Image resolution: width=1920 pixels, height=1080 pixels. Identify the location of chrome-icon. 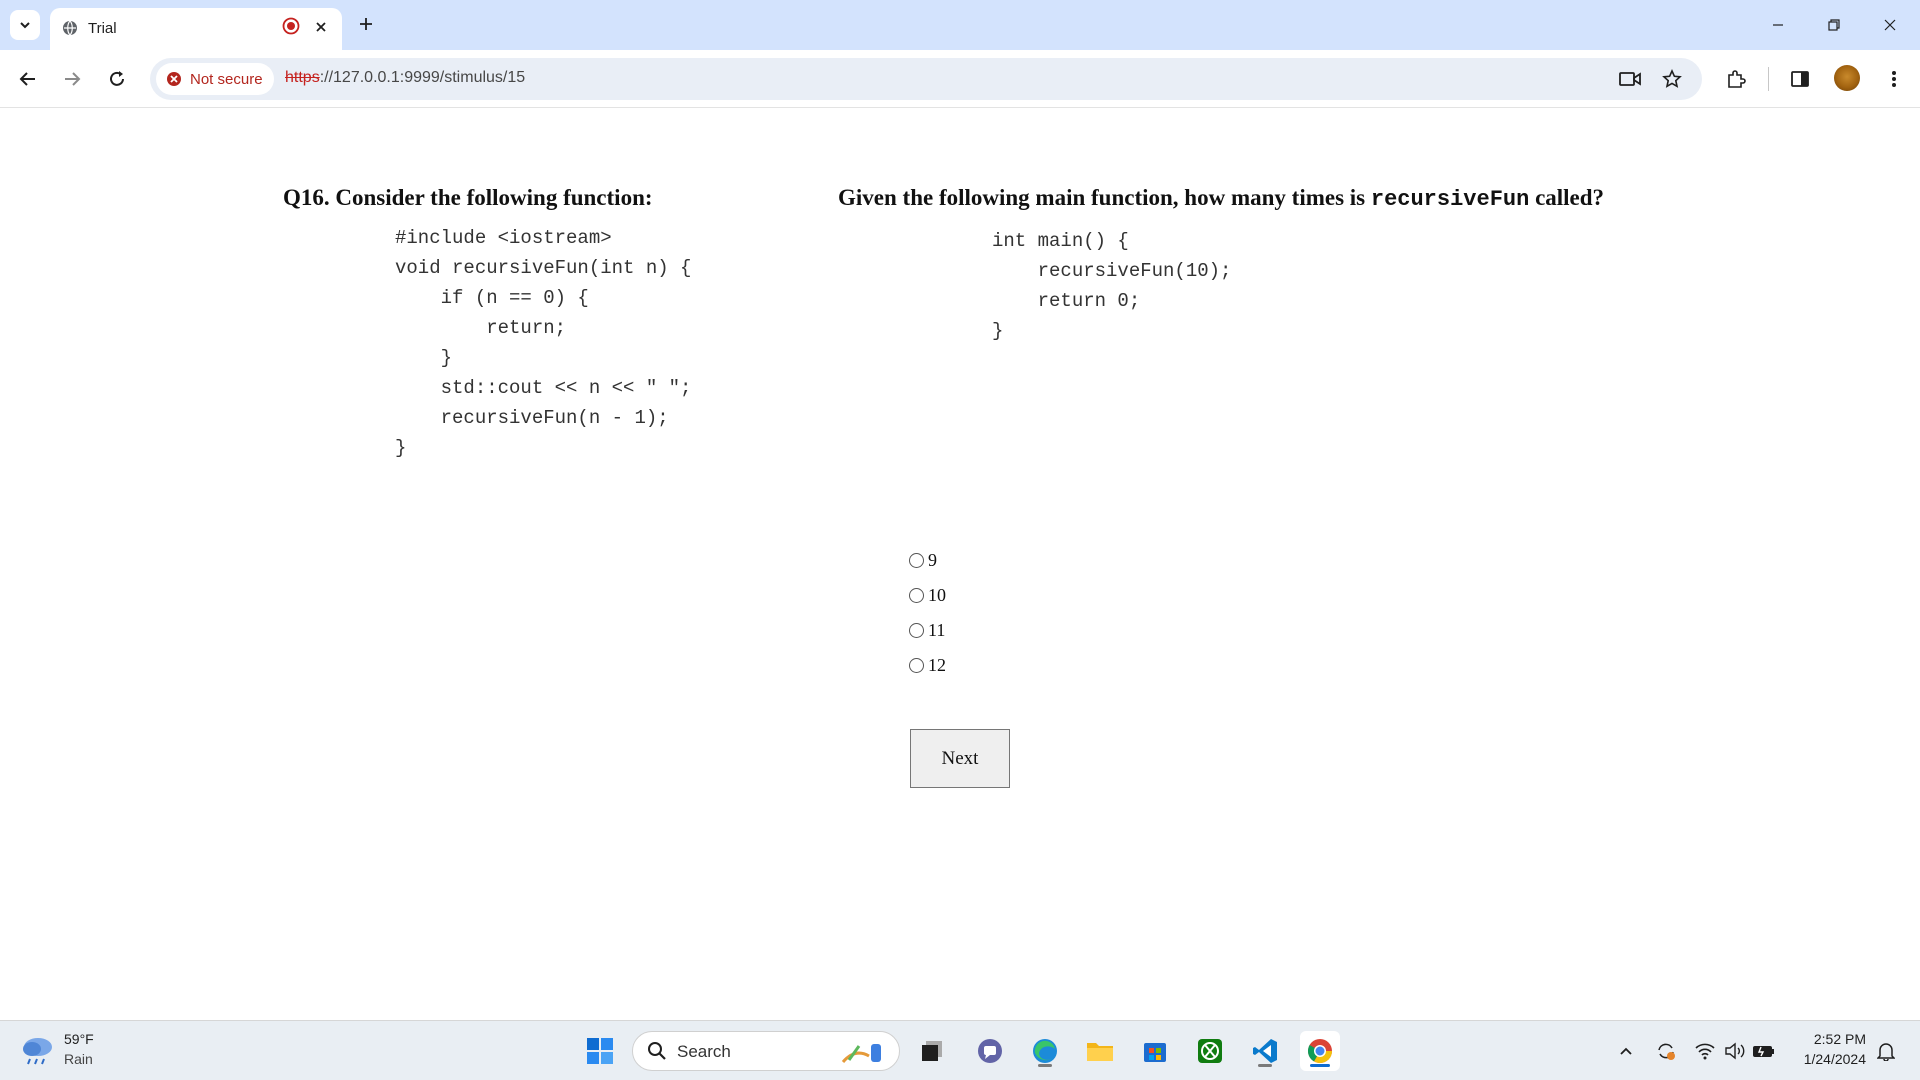
(1319, 1051).